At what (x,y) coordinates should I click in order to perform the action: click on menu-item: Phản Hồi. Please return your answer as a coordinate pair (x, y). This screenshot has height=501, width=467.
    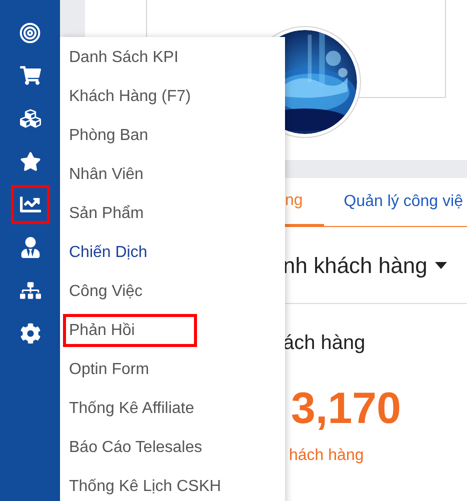
    Looking at the image, I should click on (130, 330).